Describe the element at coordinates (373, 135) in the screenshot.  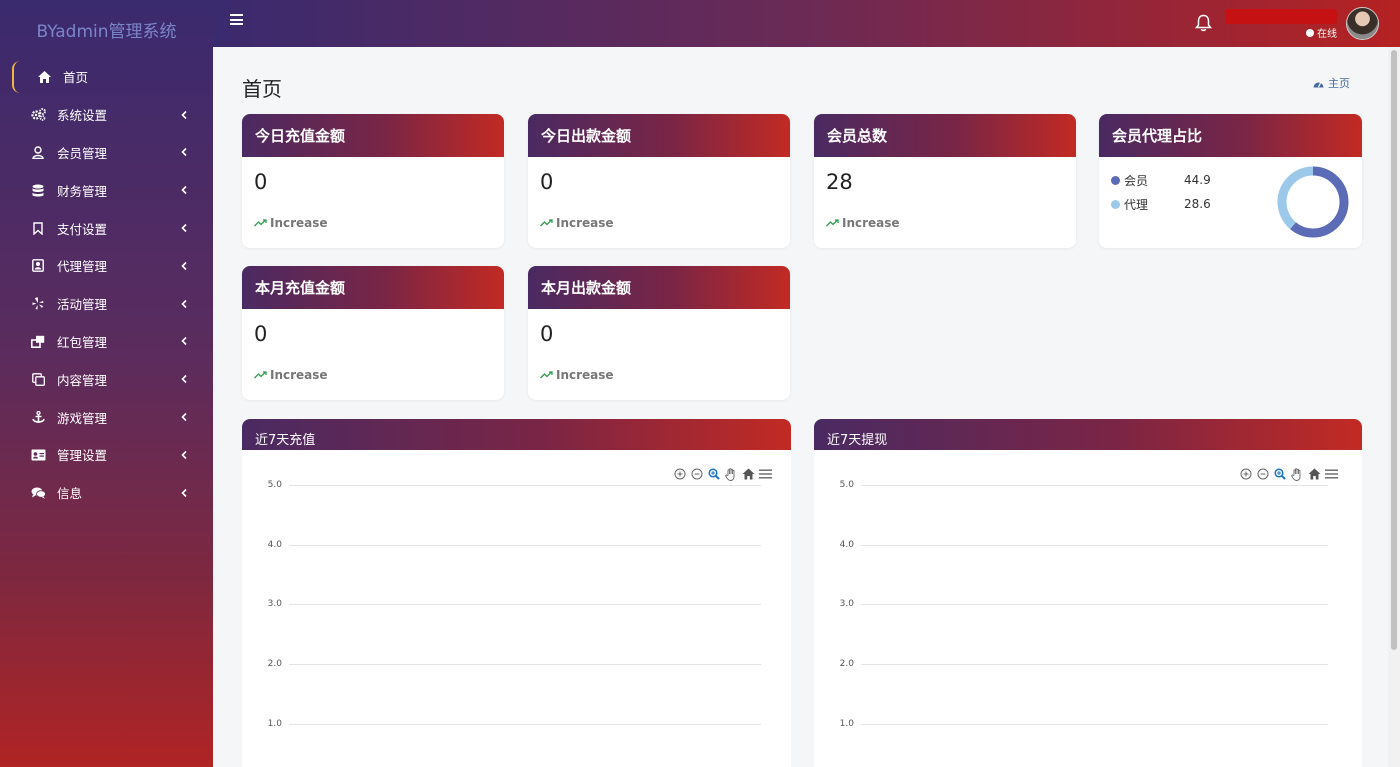
I see `card-title: 今日充值金额` at that location.